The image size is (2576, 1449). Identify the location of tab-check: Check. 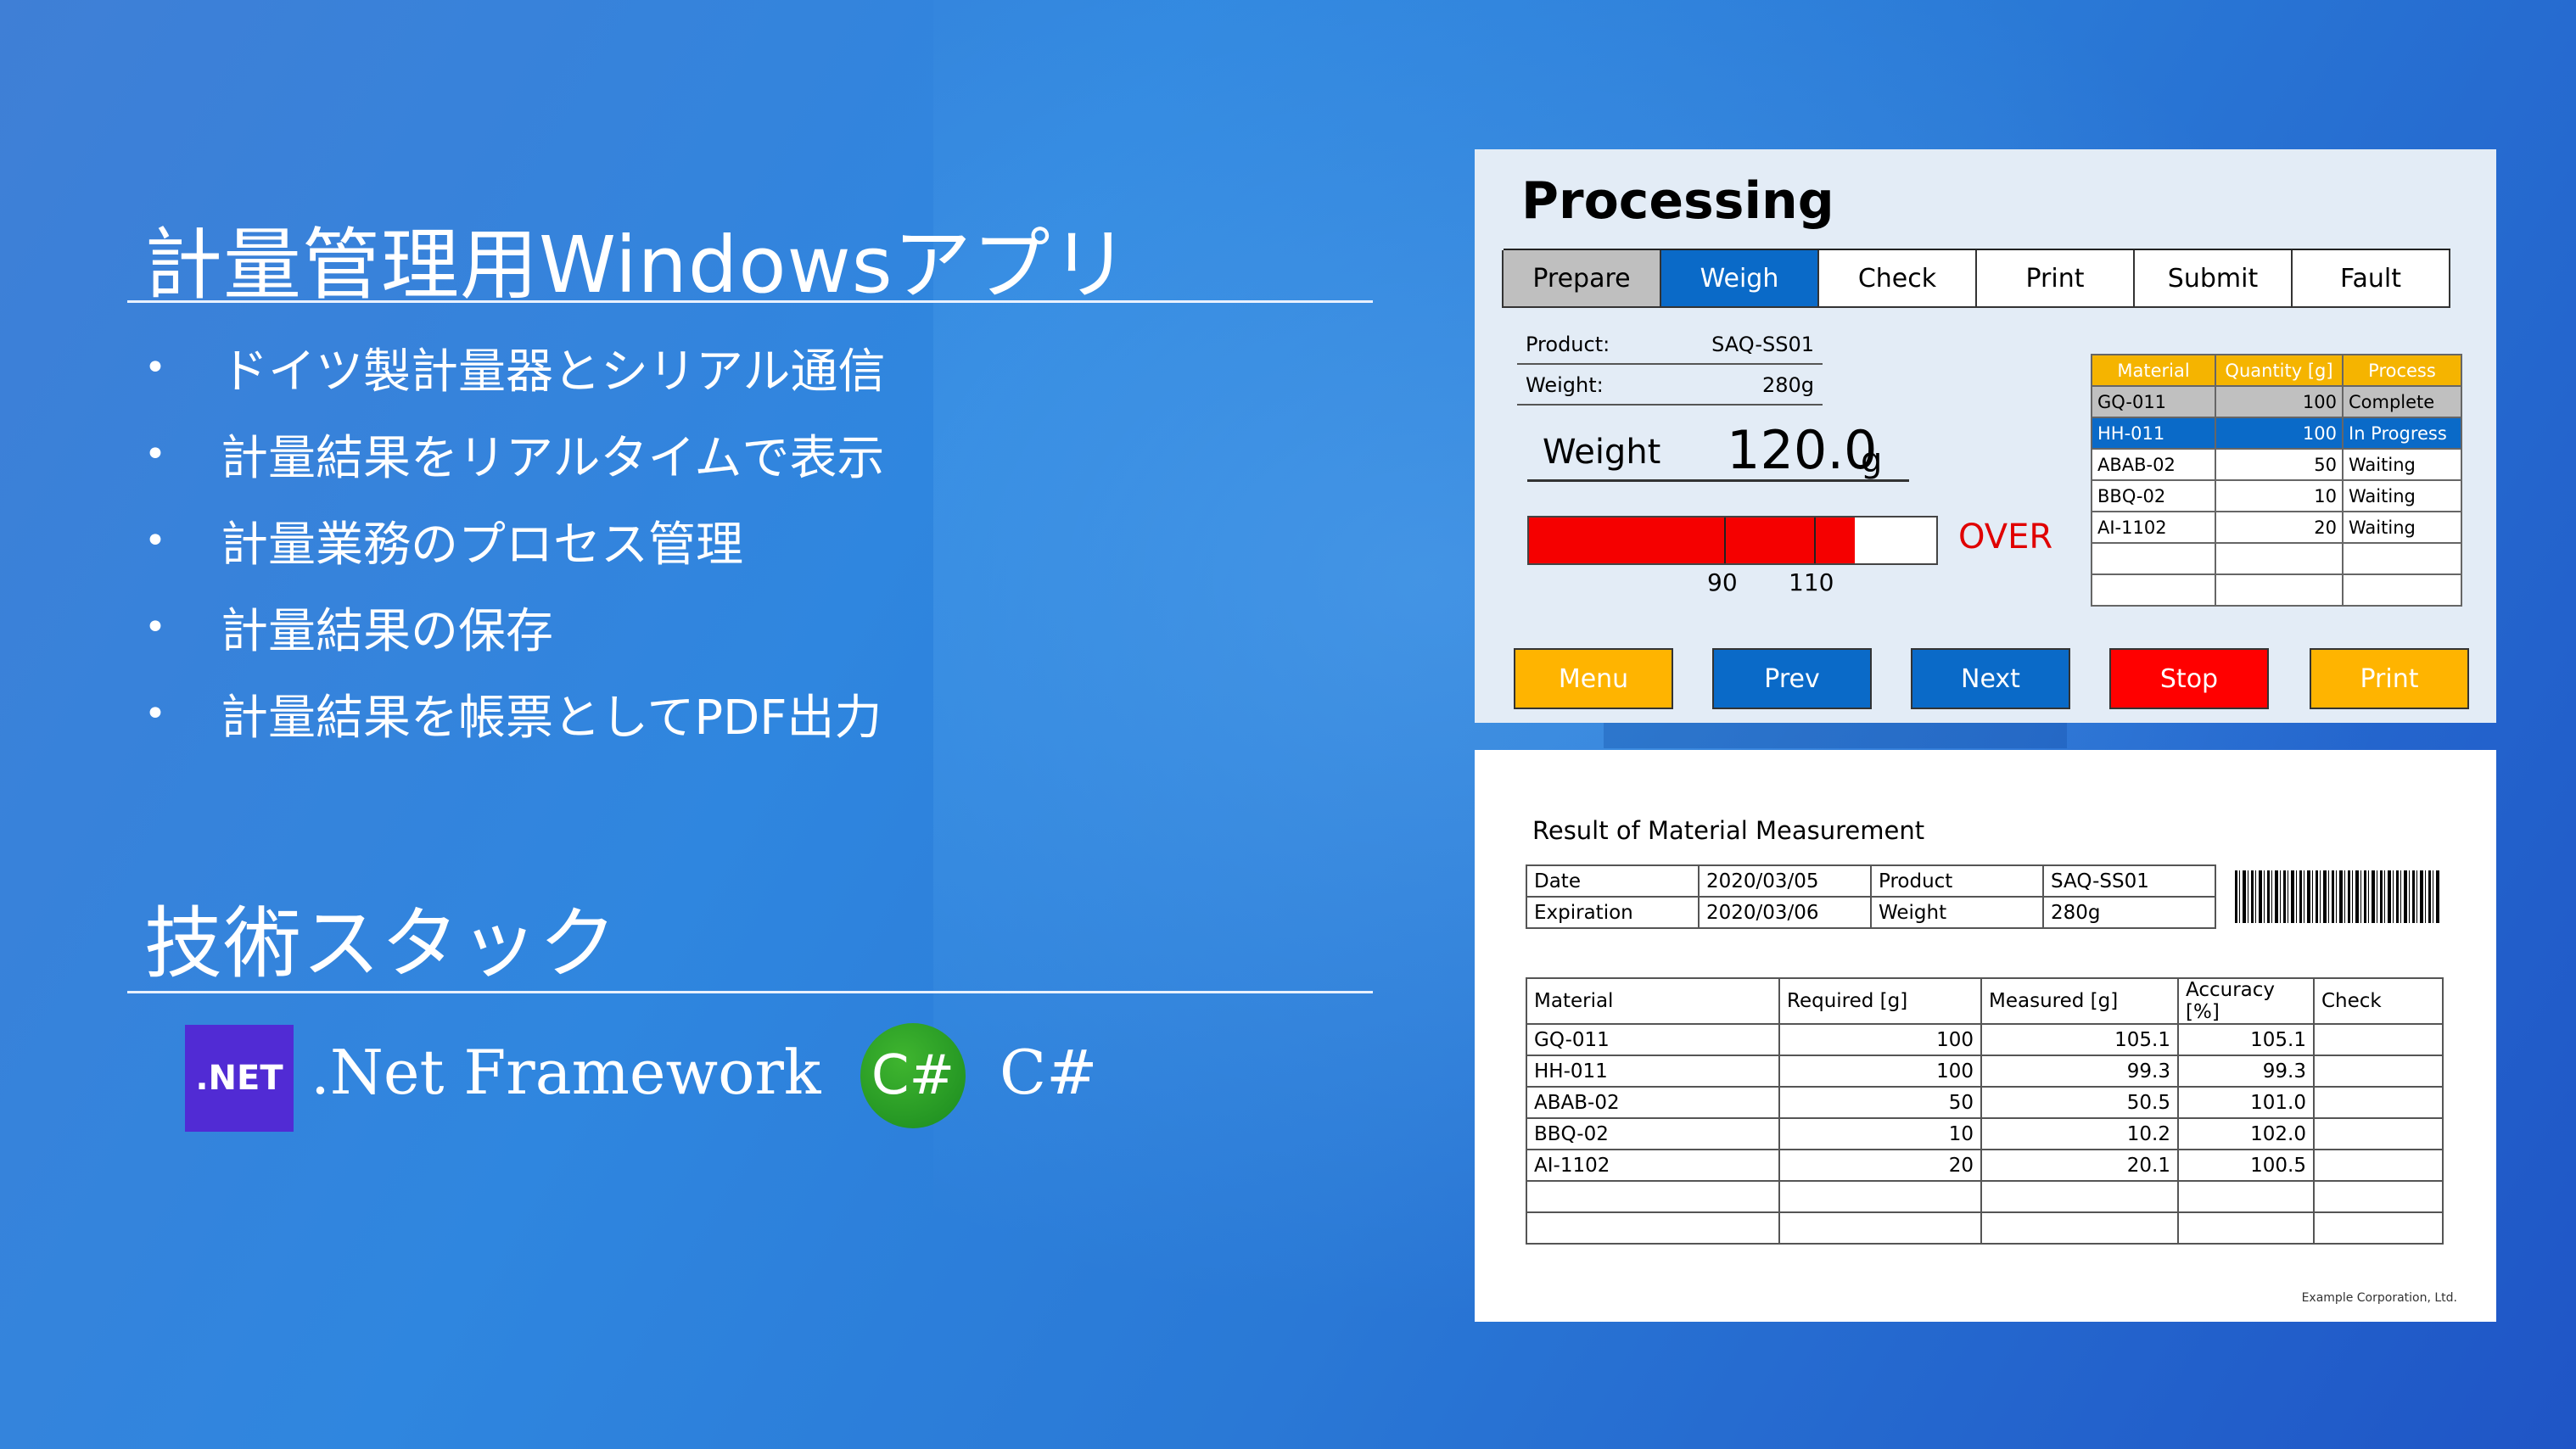
(1897, 279).